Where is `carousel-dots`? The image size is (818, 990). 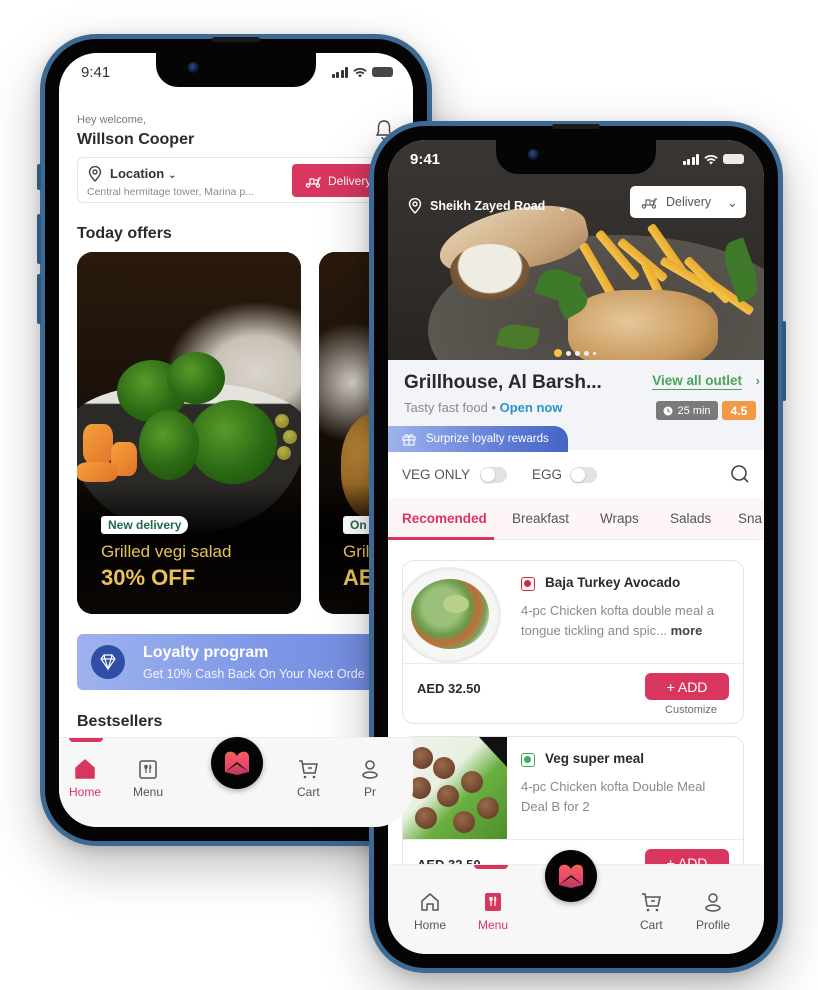 carousel-dots is located at coordinates (575, 353).